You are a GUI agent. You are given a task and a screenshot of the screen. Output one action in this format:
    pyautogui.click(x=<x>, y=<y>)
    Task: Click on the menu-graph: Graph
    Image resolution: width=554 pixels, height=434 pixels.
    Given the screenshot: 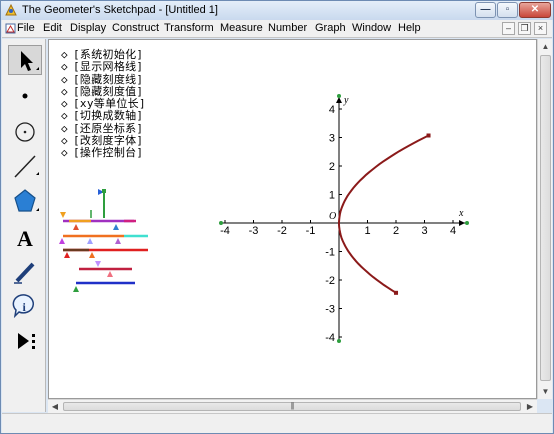 What is the action you would take?
    pyautogui.click(x=330, y=28)
    